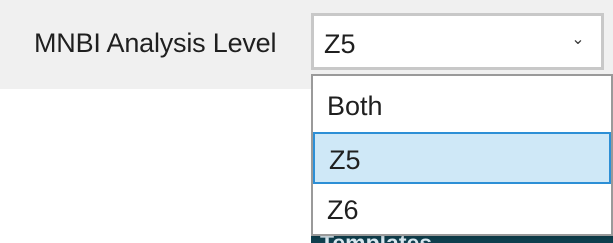 The height and width of the screenshot is (243, 613). What do you see at coordinates (578, 39) in the screenshot?
I see `chevron-down-icon: ⌄` at bounding box center [578, 39].